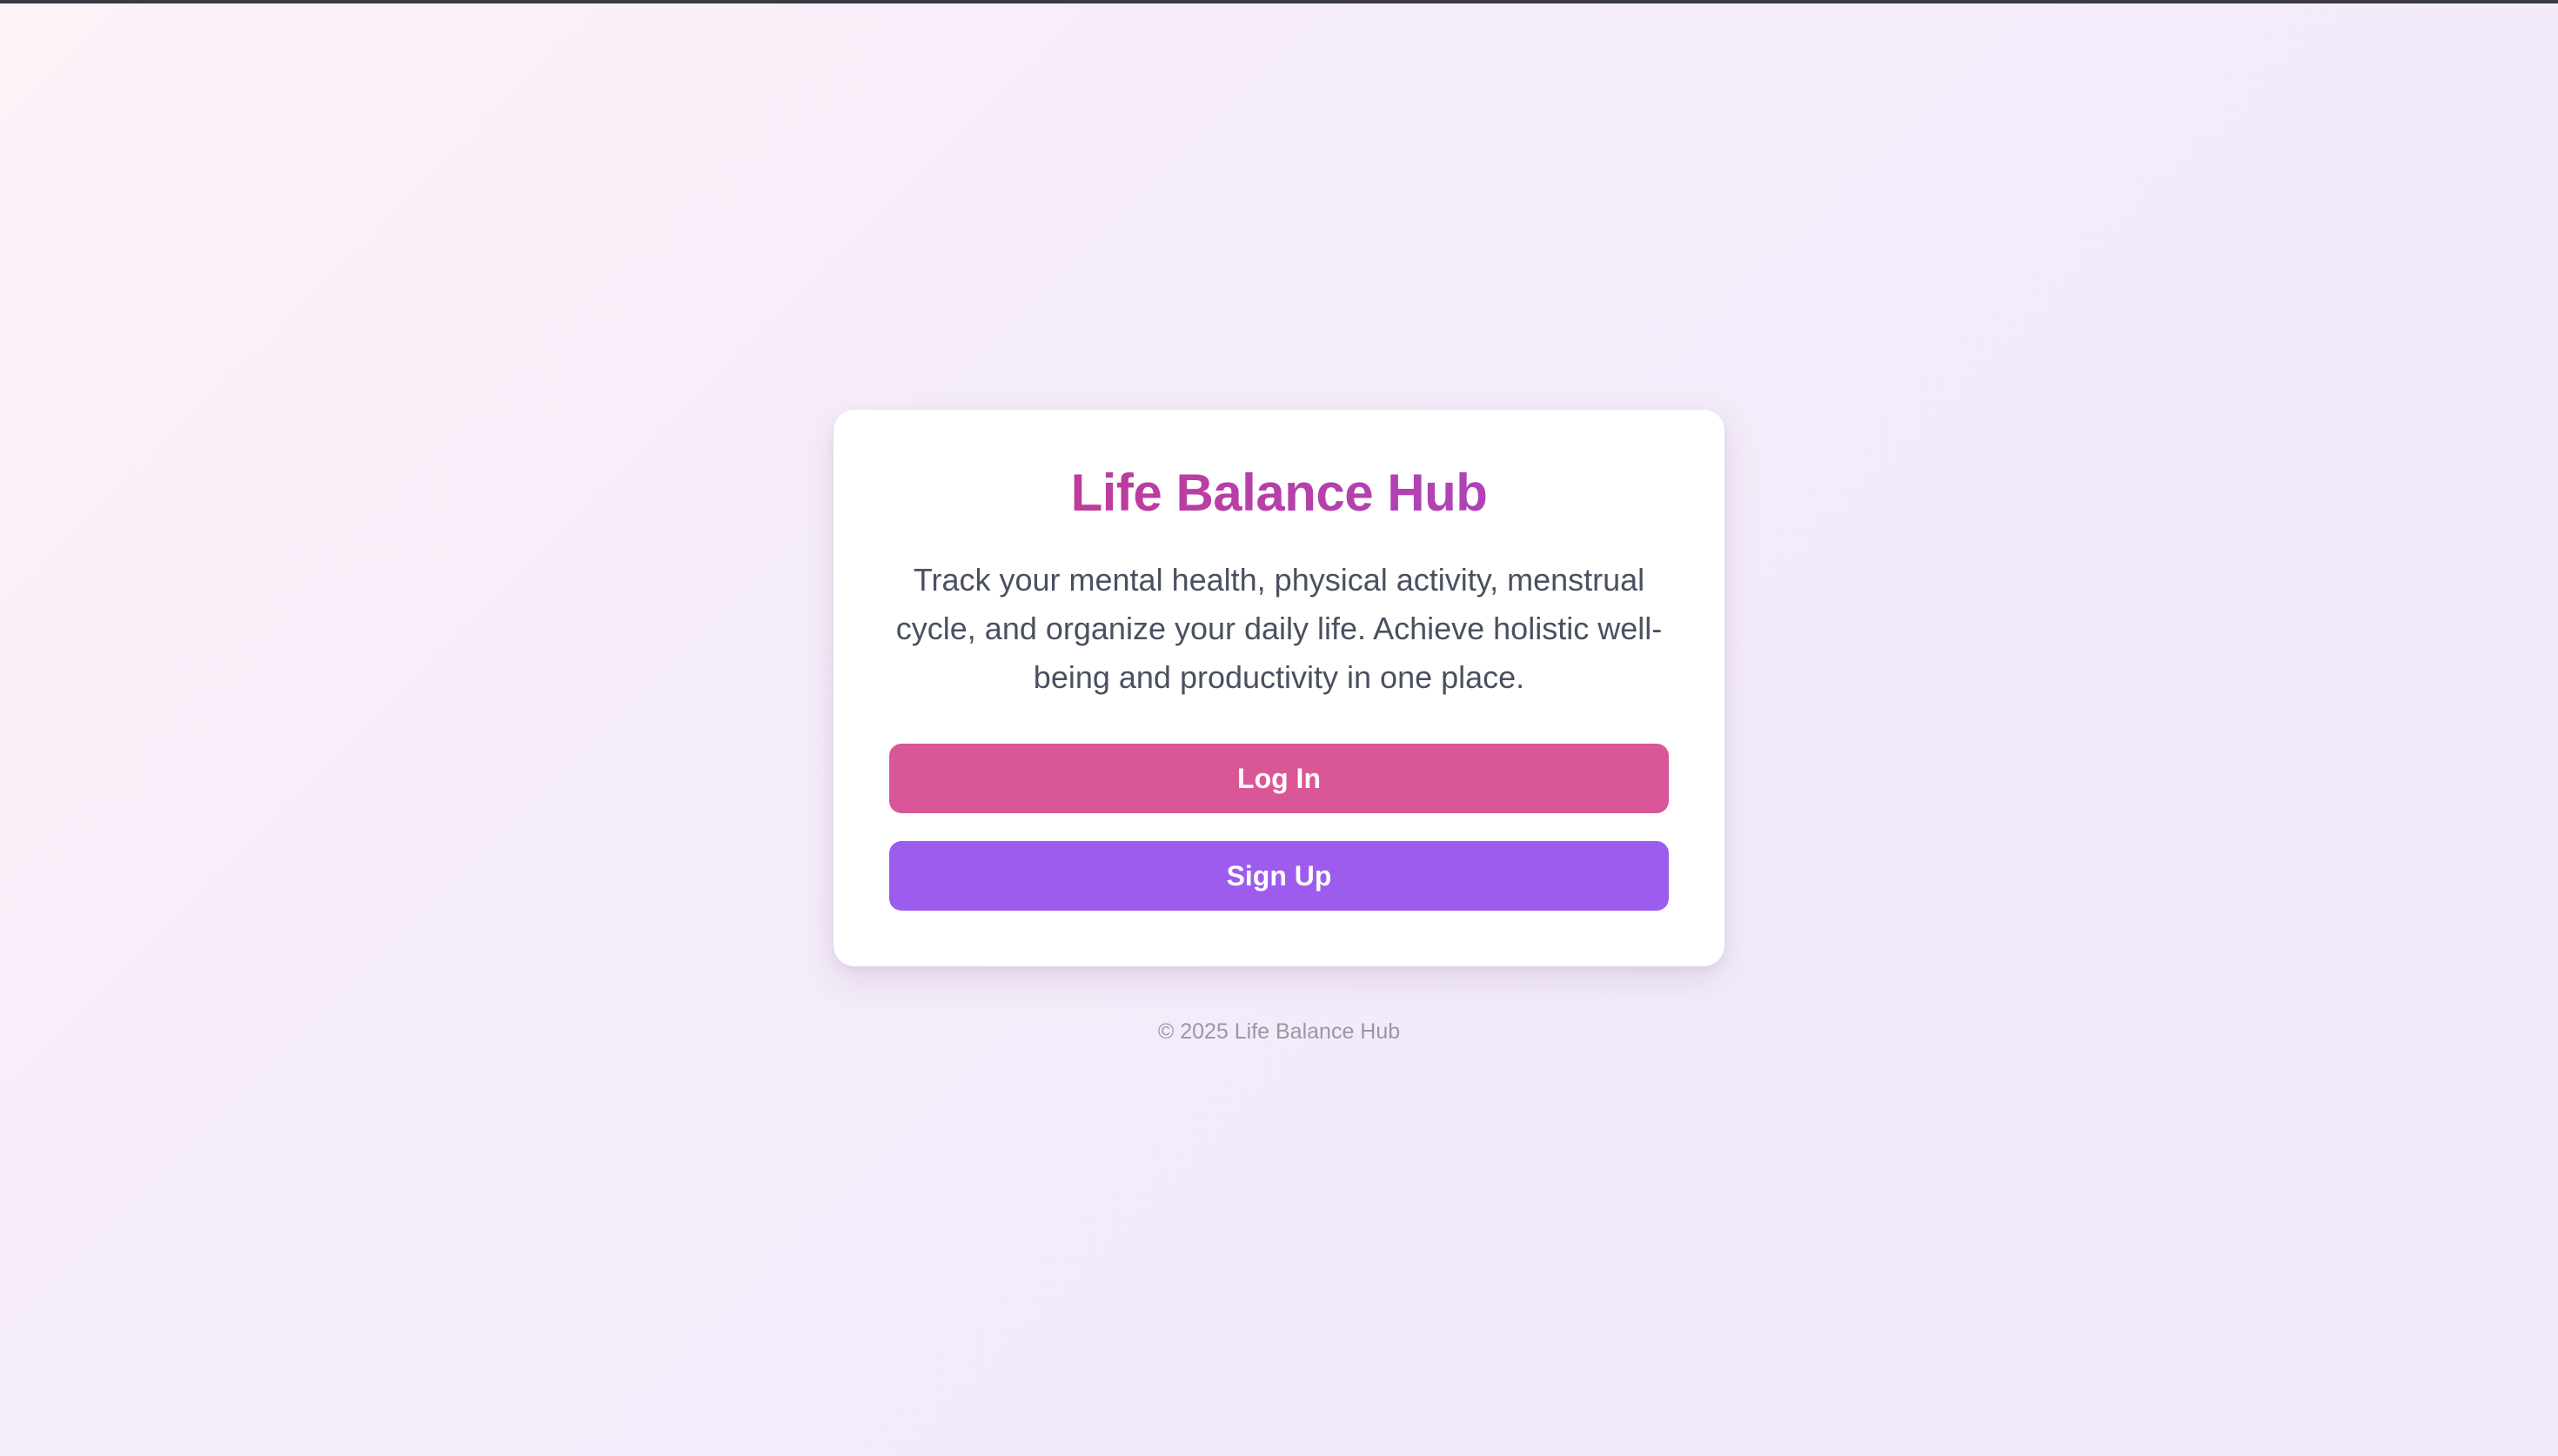 Image resolution: width=2558 pixels, height=1456 pixels. I want to click on login-button: Log In, so click(1279, 778).